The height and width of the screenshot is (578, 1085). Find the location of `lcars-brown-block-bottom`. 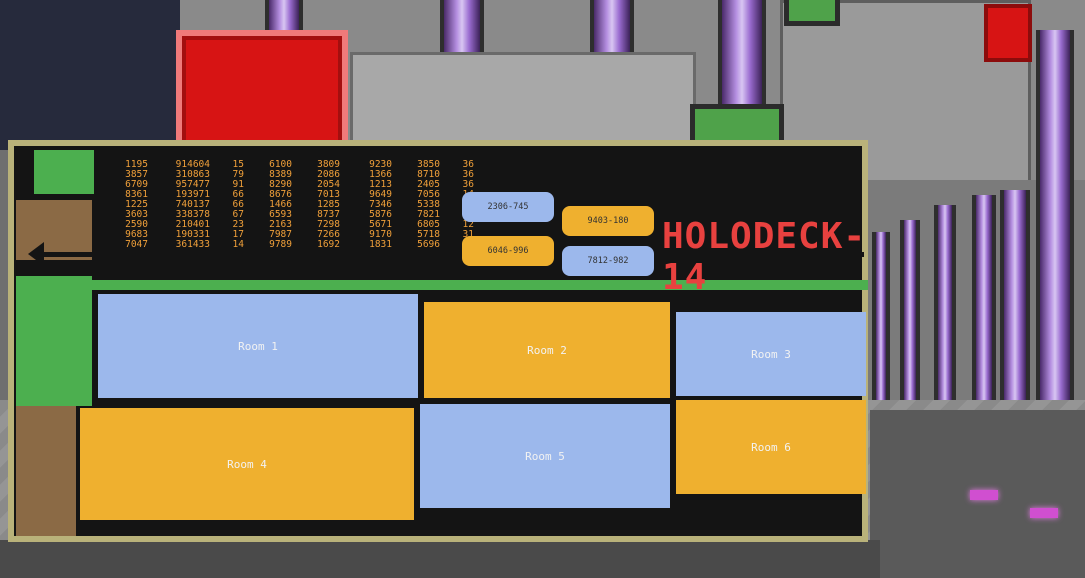

lcars-brown-block-bottom is located at coordinates (46, 471).